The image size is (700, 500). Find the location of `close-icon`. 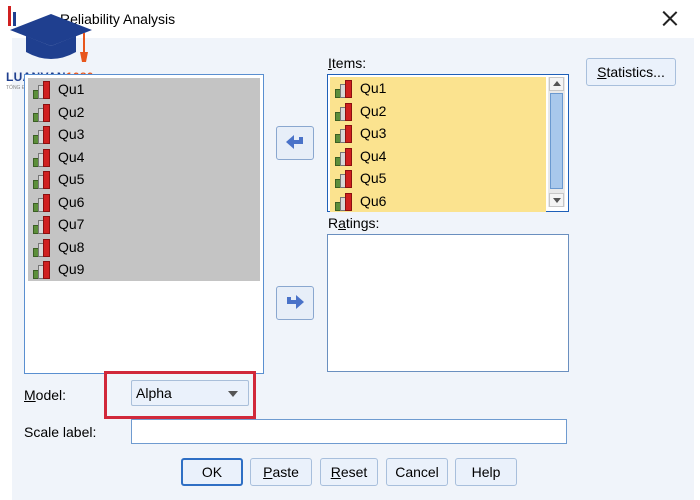

close-icon is located at coordinates (670, 19).